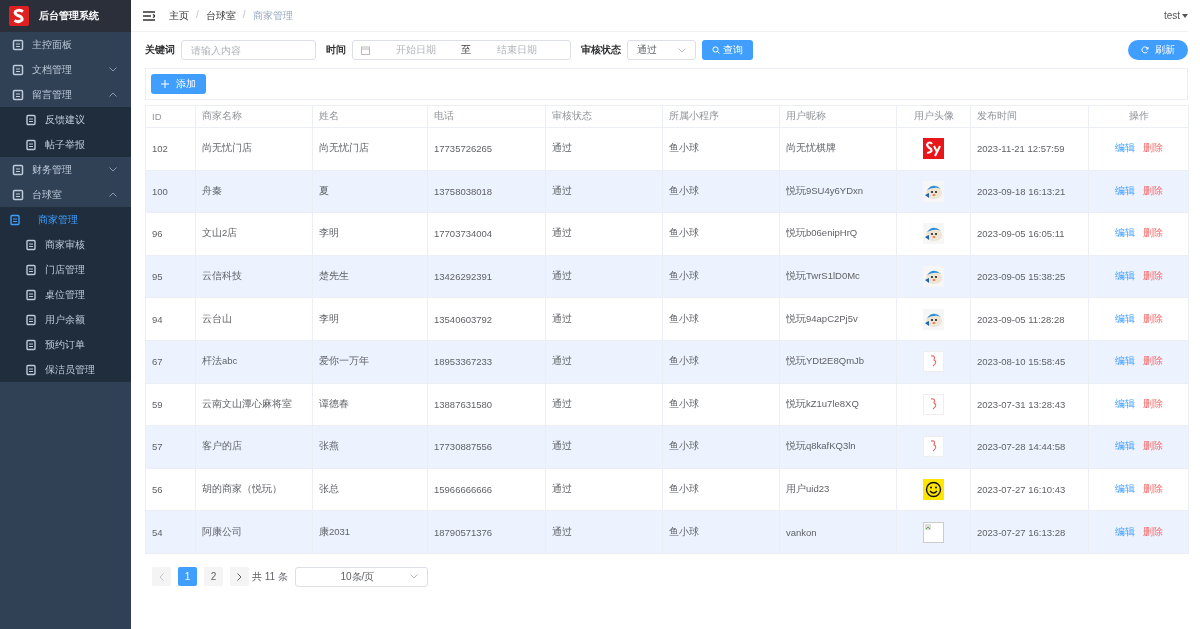 The image size is (1200, 629). Describe the element at coordinates (486, 191) in the screenshot. I see `table-cell: 13758038018` at that location.